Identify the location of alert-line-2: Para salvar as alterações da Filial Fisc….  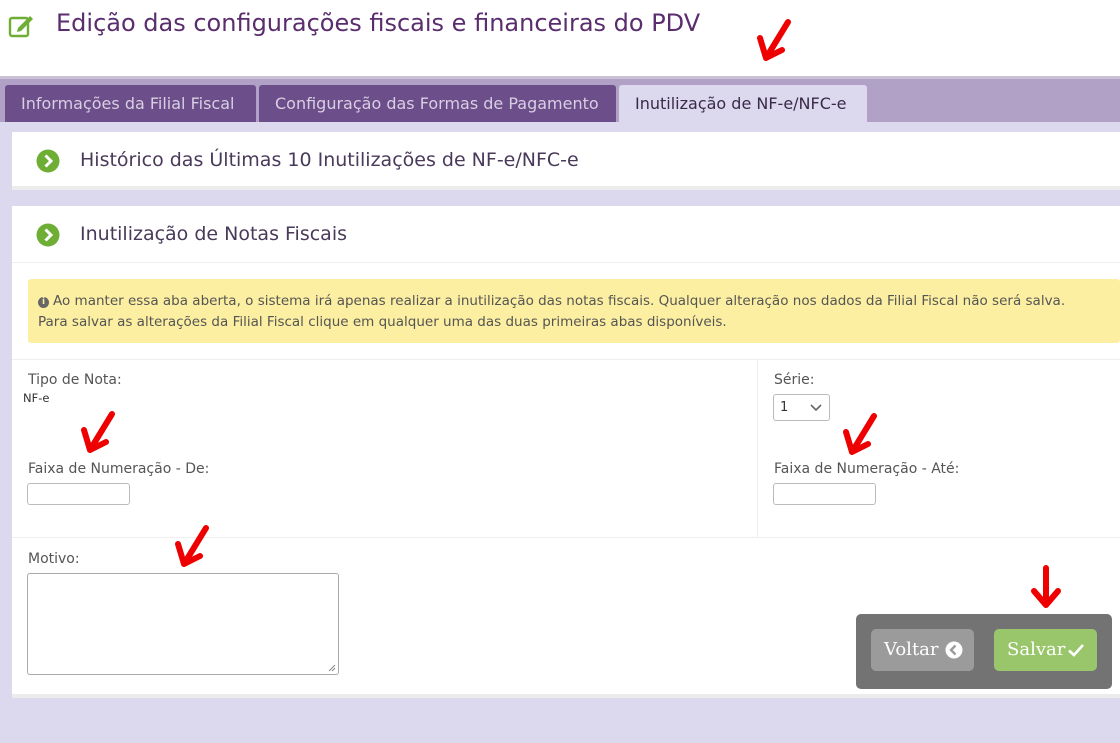
(382, 322).